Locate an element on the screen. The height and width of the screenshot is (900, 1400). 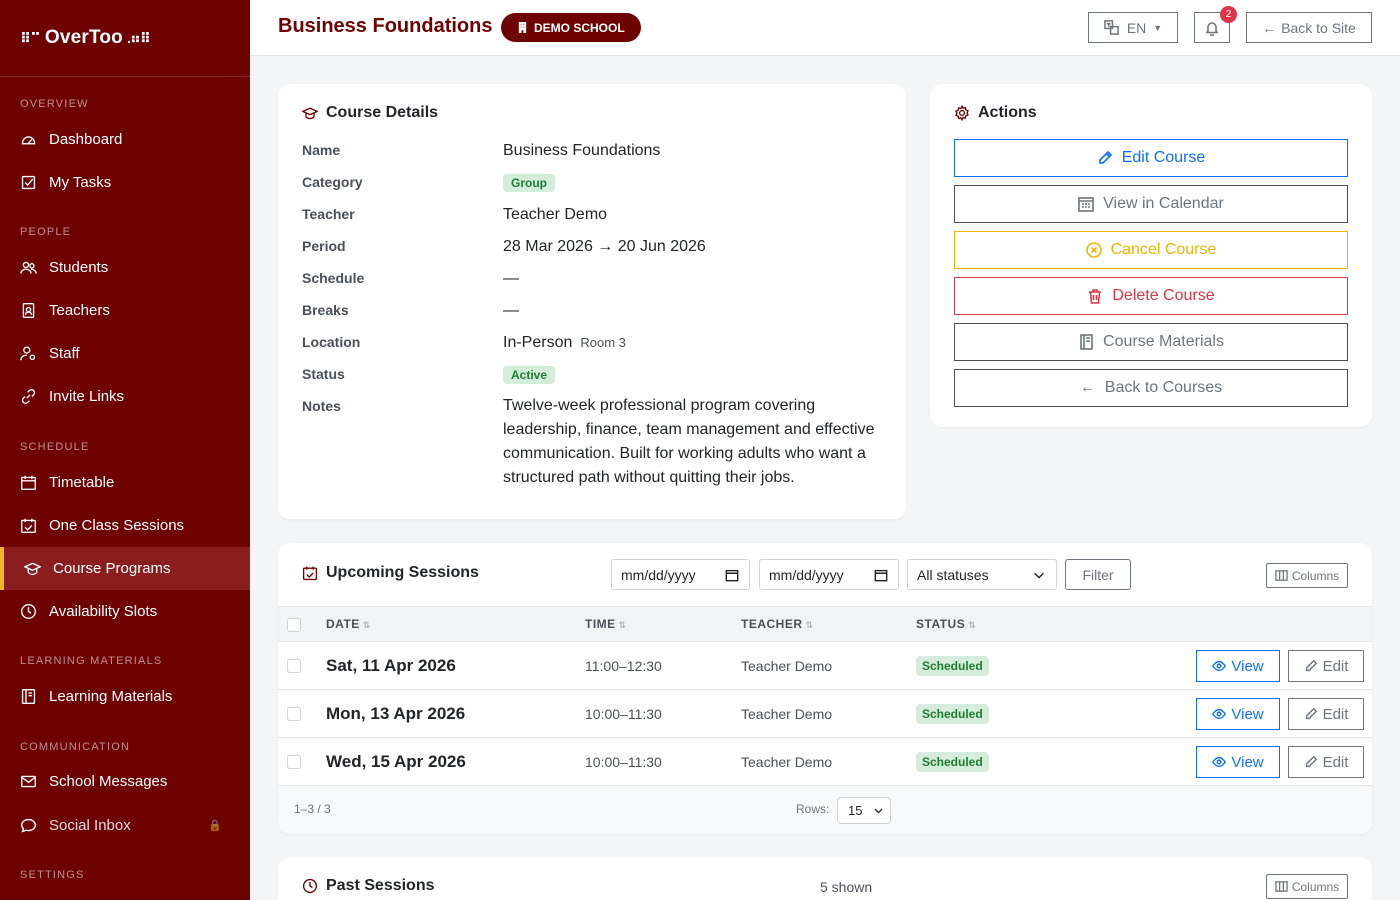
sidebar-item-students: Students is located at coordinates (125, 267).